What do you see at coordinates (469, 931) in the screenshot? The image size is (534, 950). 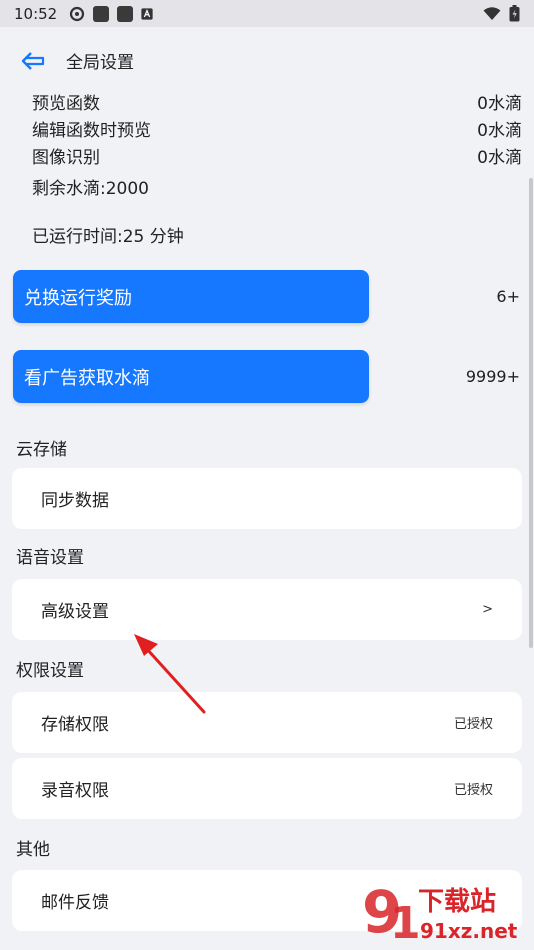 I see `watermark-domain: 91xz.net` at bounding box center [469, 931].